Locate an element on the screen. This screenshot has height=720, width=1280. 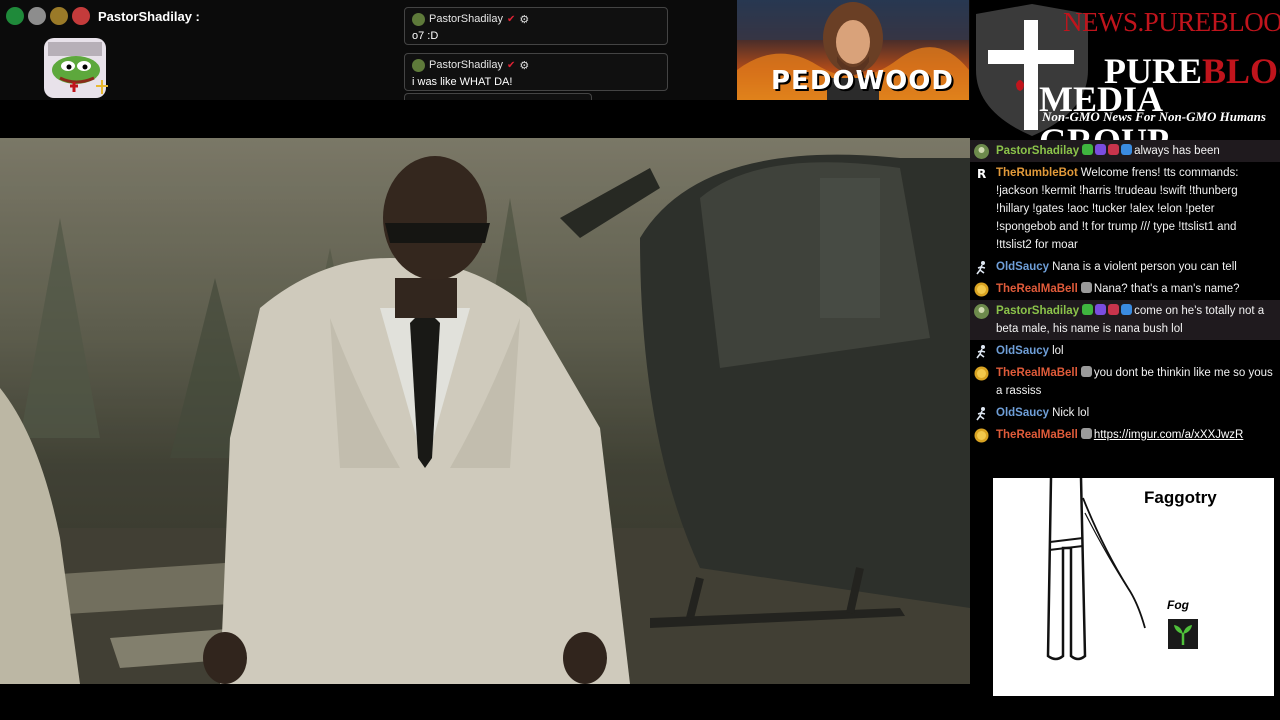
chat-text: Nick lol is located at coordinates (1071, 413).